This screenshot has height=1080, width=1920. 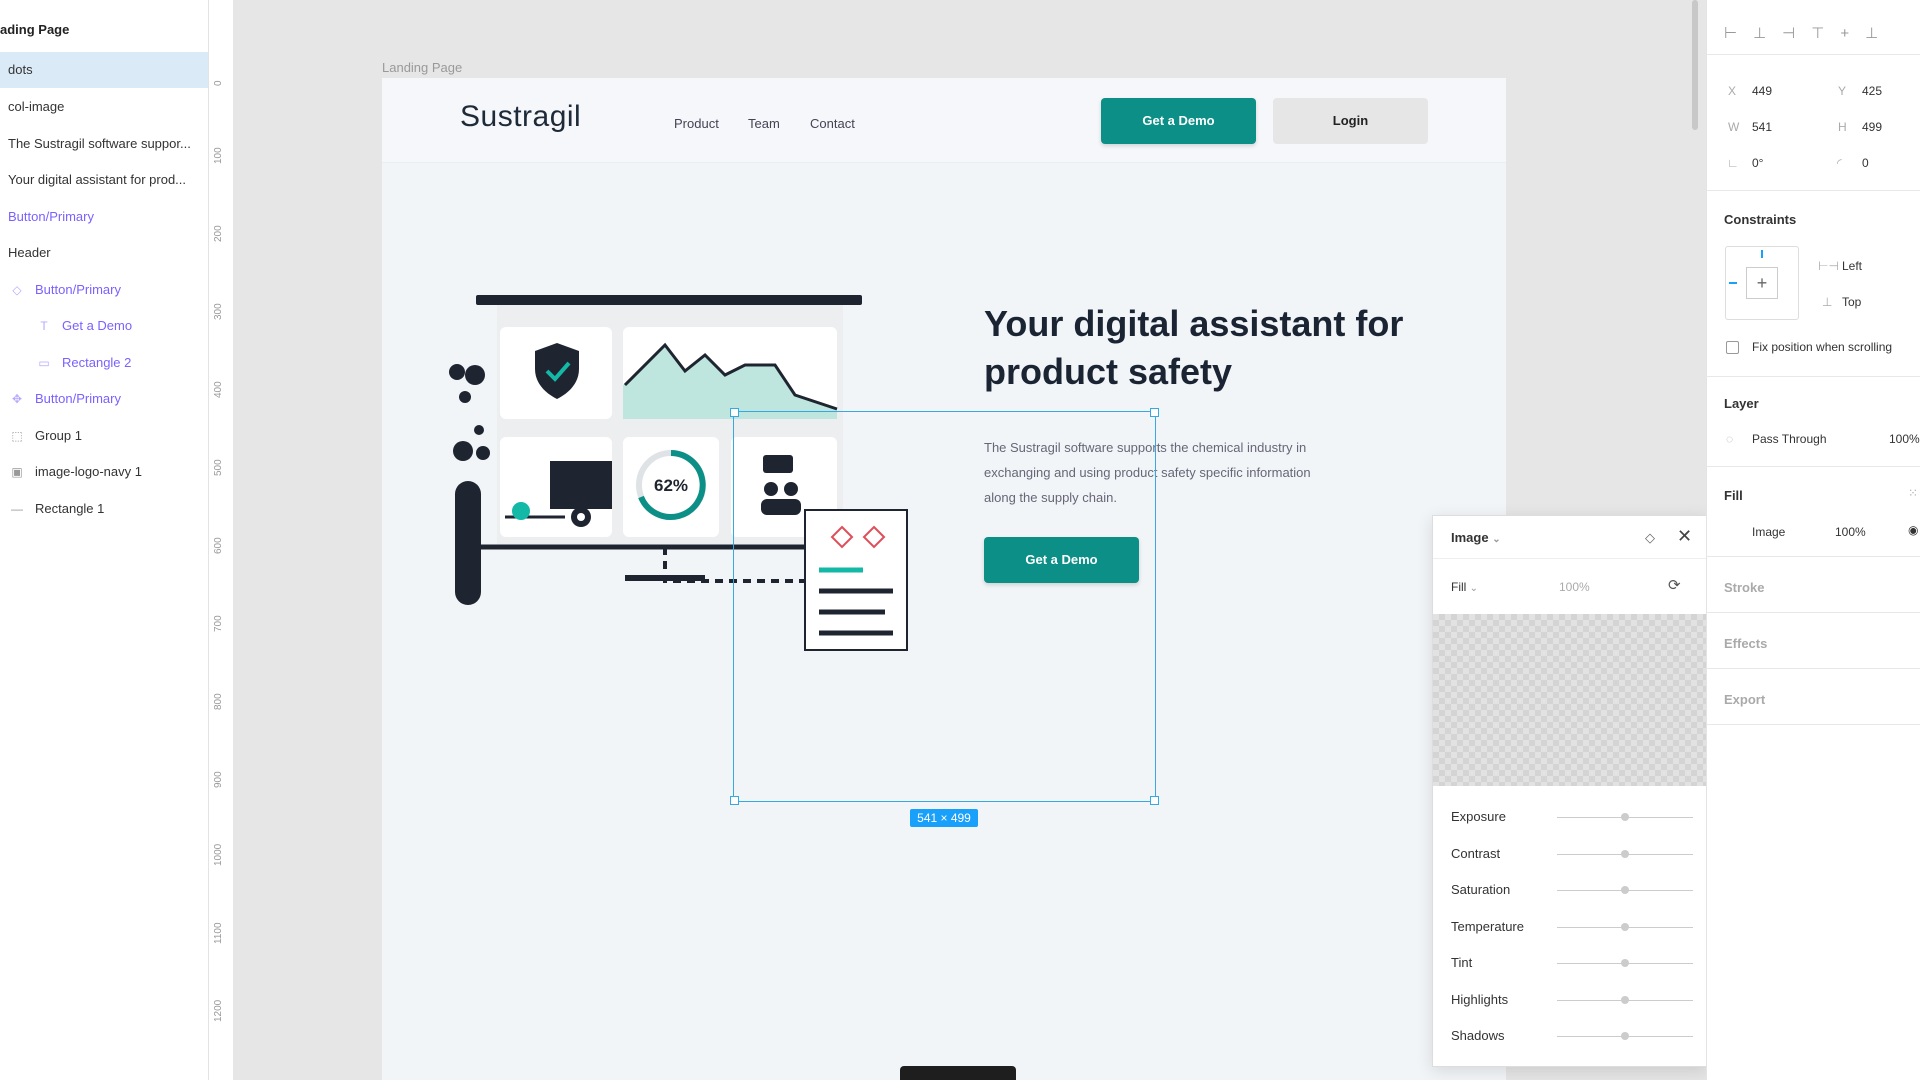 I want to click on align-left-icon: ⊢, so click(x=1738, y=33).